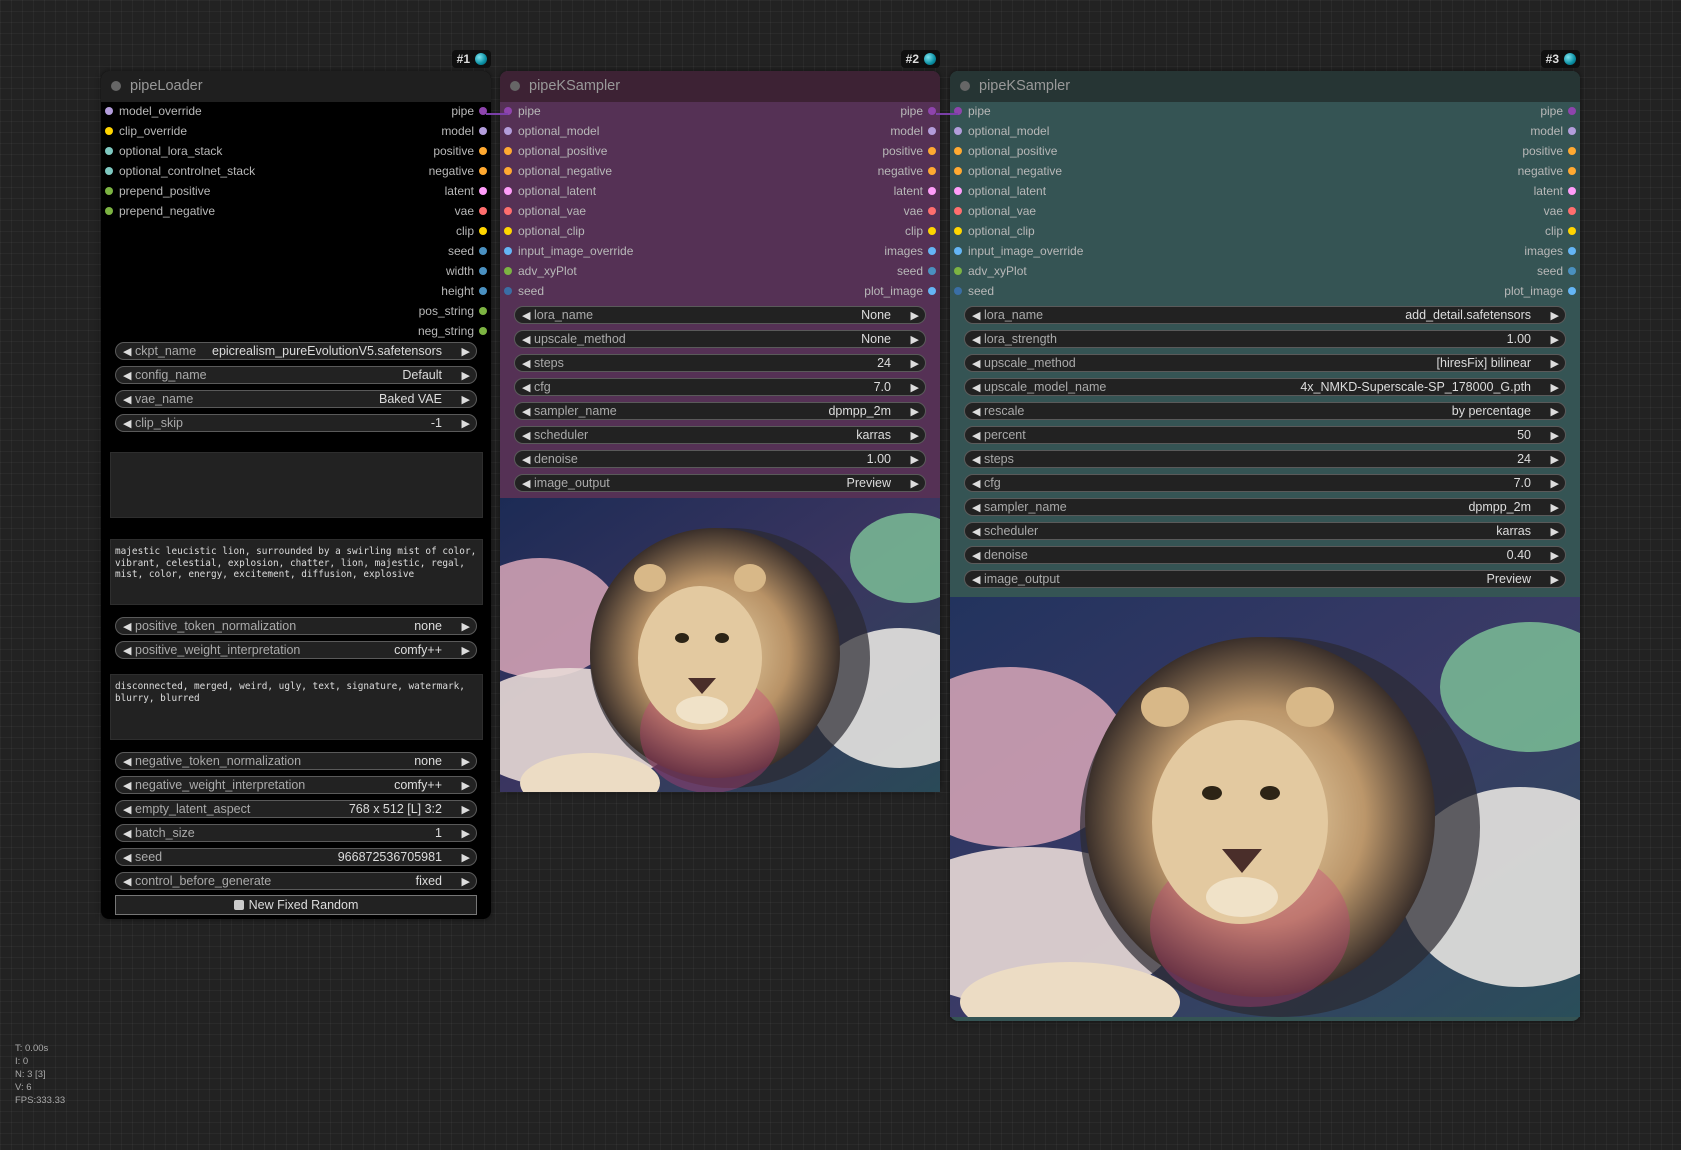 This screenshot has height=1150, width=1681. What do you see at coordinates (902, 291) in the screenshot?
I see `output-slot-plot-image: plot_image` at bounding box center [902, 291].